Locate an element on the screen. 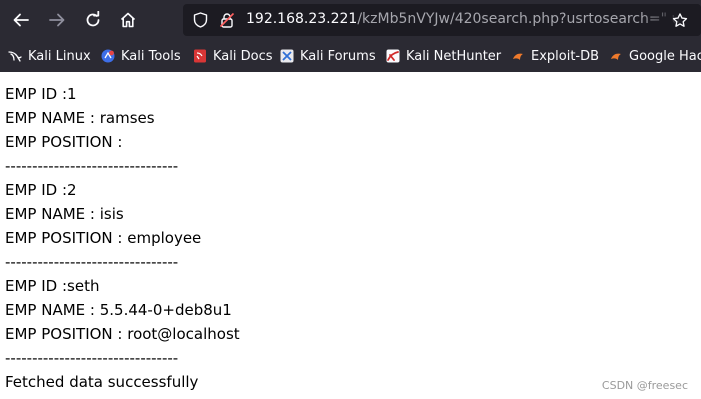 The height and width of the screenshot is (399, 701). bookmark-label: Kali Docs is located at coordinates (243, 56).